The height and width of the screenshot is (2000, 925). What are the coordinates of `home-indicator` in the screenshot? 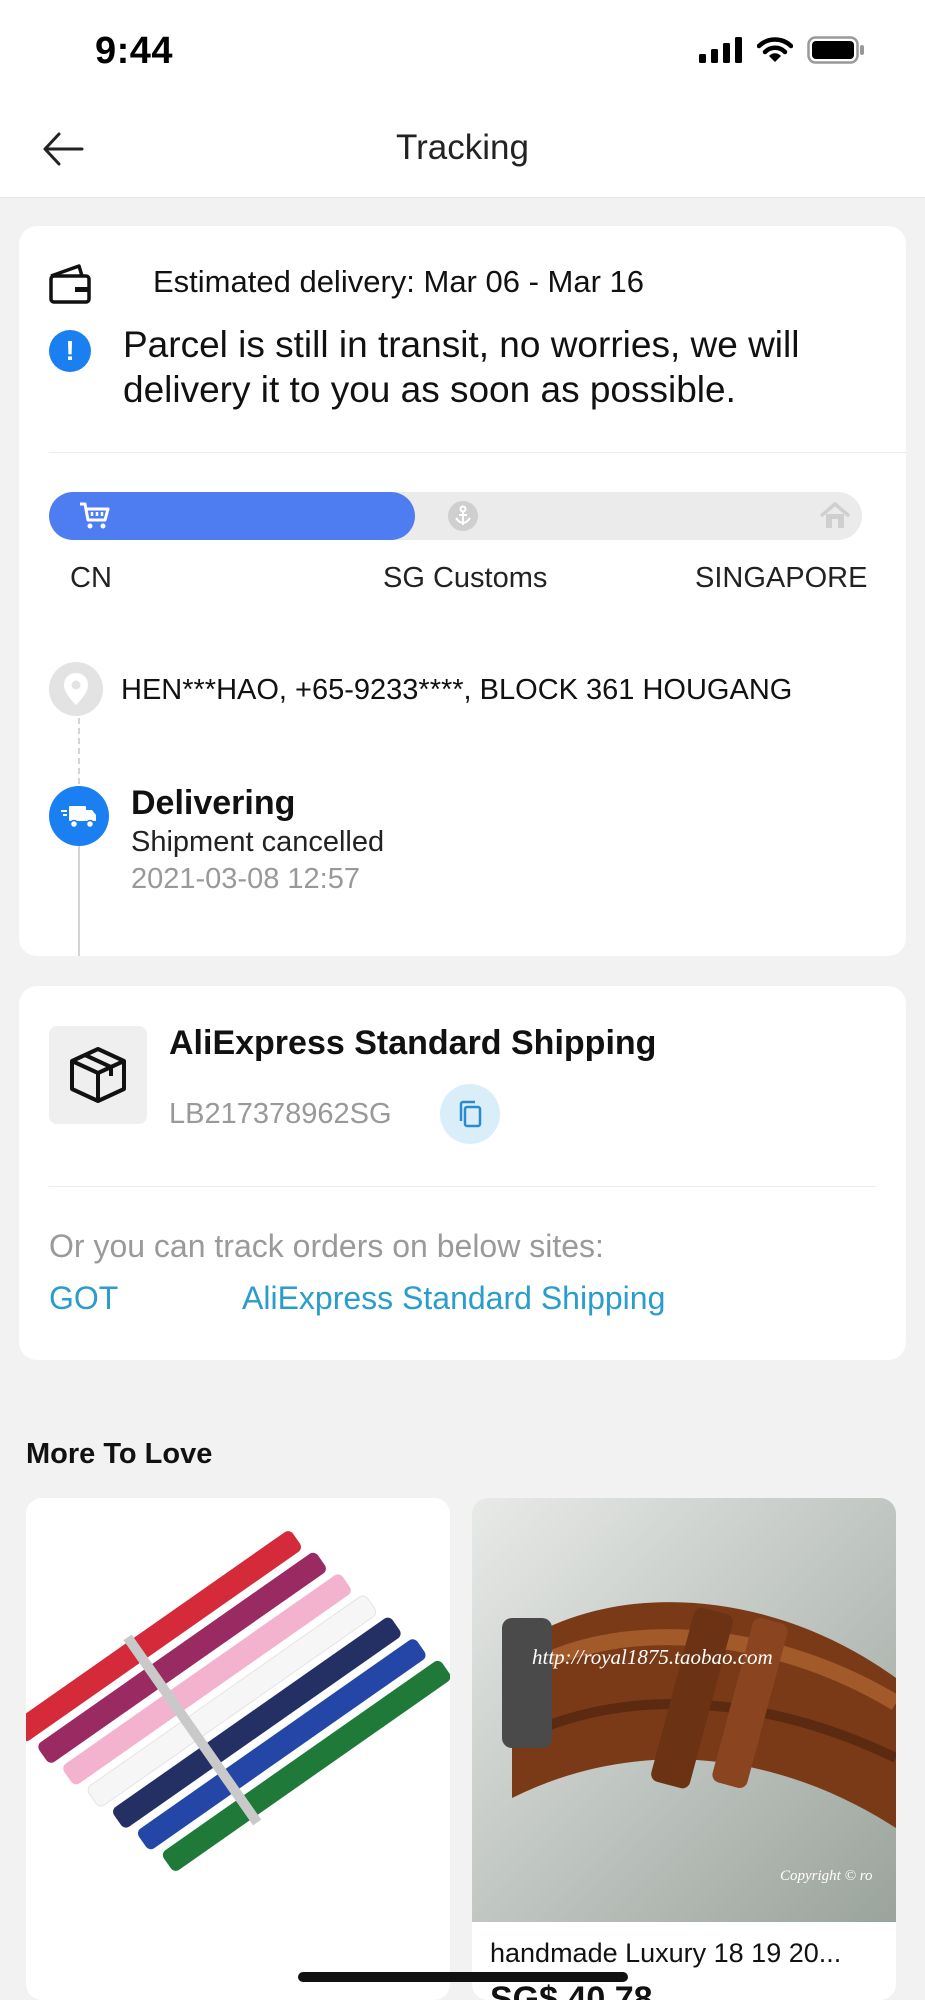 It's located at (463, 1977).